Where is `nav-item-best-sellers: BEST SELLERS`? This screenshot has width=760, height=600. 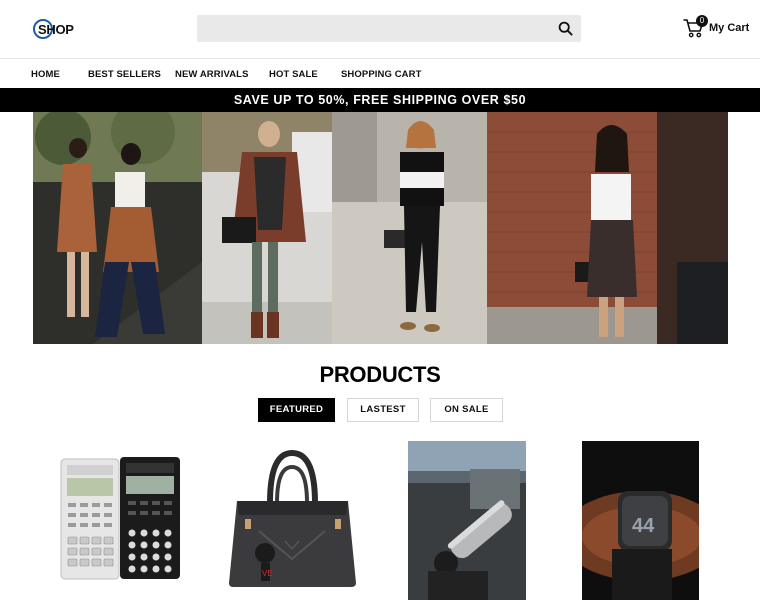
nav-item-best-sellers: BEST SELLERS is located at coordinates (124, 74).